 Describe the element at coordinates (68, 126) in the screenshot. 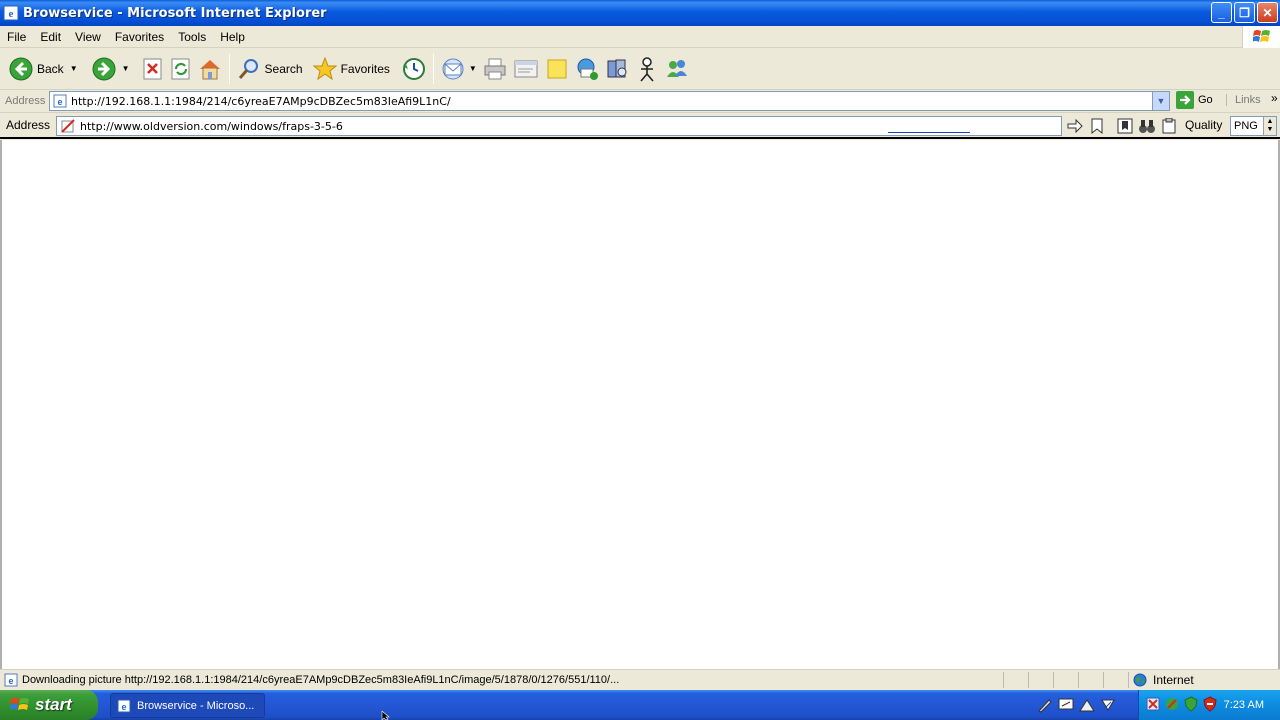

I see `insecure-page-icon` at that location.